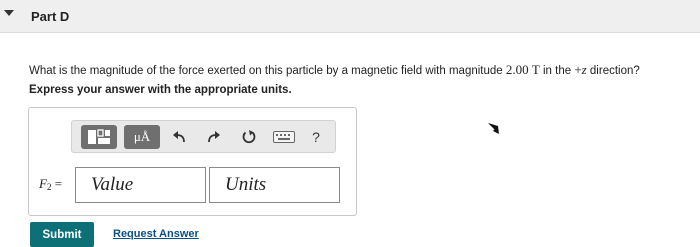 This screenshot has width=700, height=247. Describe the element at coordinates (50, 184) in the screenshot. I see `answer-label: F2 =` at that location.